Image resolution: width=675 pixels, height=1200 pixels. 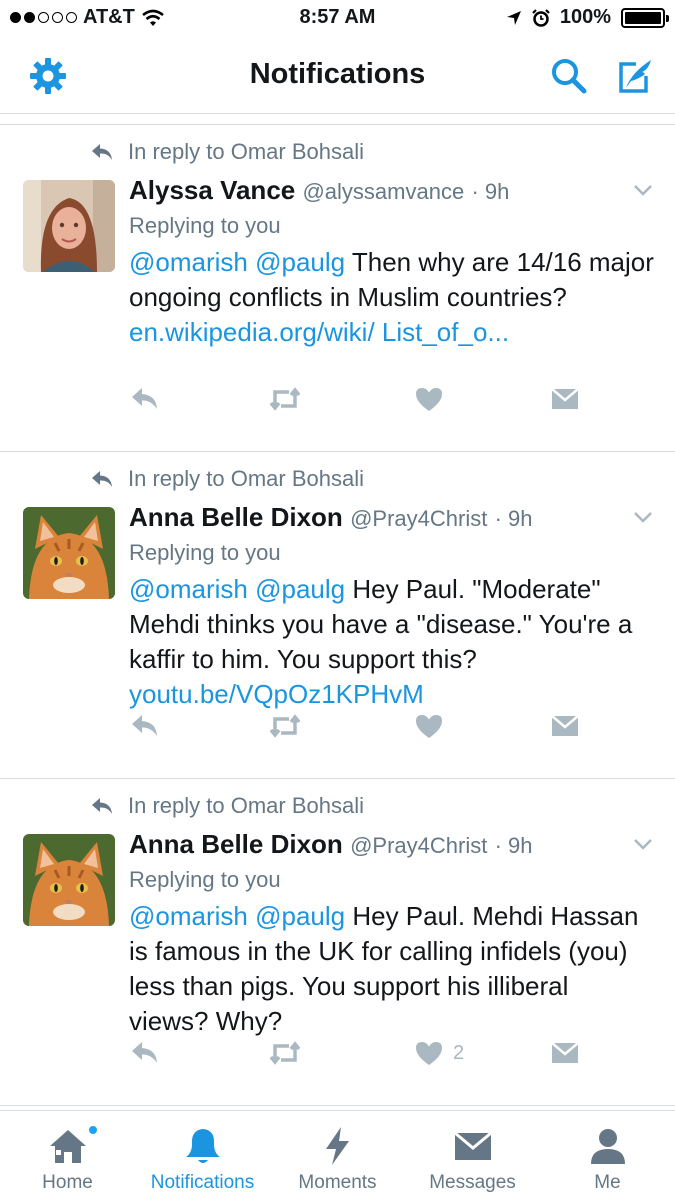 I want to click on tab-label: Notifications, so click(x=202, y=1182).